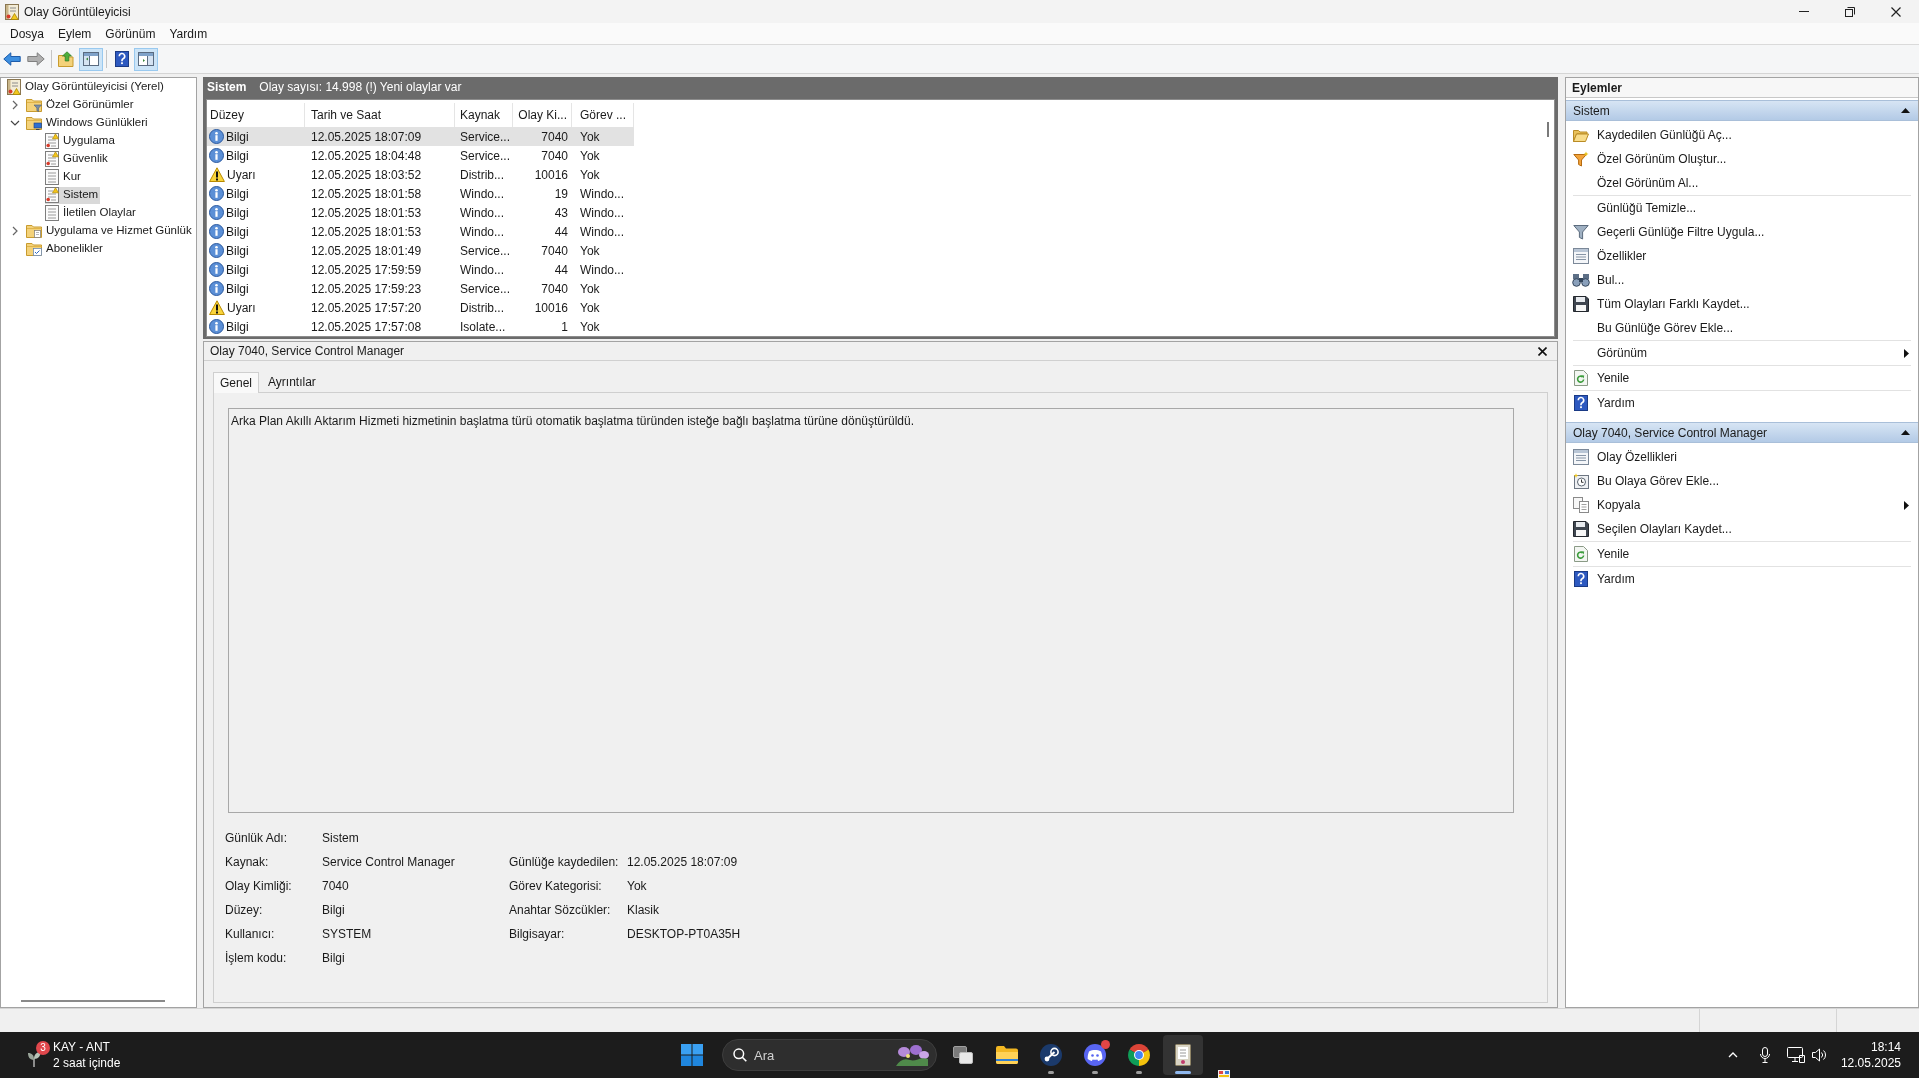 The height and width of the screenshot is (1078, 1919). Describe the element at coordinates (237, 156) in the screenshot. I see `table-cell-text: Bilgi` at that location.